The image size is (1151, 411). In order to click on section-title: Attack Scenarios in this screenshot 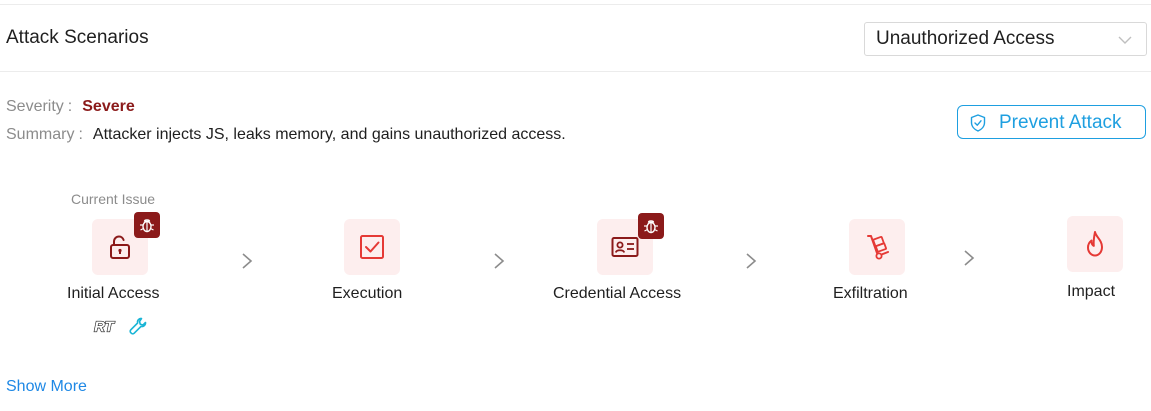, I will do `click(77, 37)`.